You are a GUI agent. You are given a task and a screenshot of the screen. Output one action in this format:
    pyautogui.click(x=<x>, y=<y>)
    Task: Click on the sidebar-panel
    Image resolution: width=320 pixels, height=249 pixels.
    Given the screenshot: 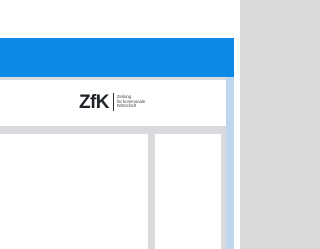 What is the action you would take?
    pyautogui.click(x=188, y=191)
    